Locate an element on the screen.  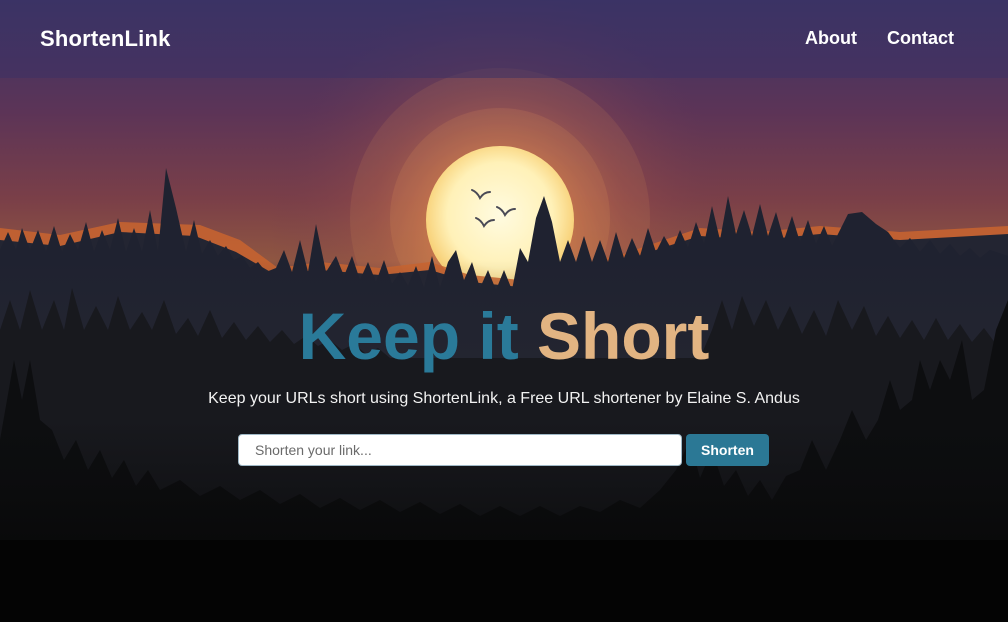
header-bar: ShortenLink About Contact is located at coordinates (504, 39).